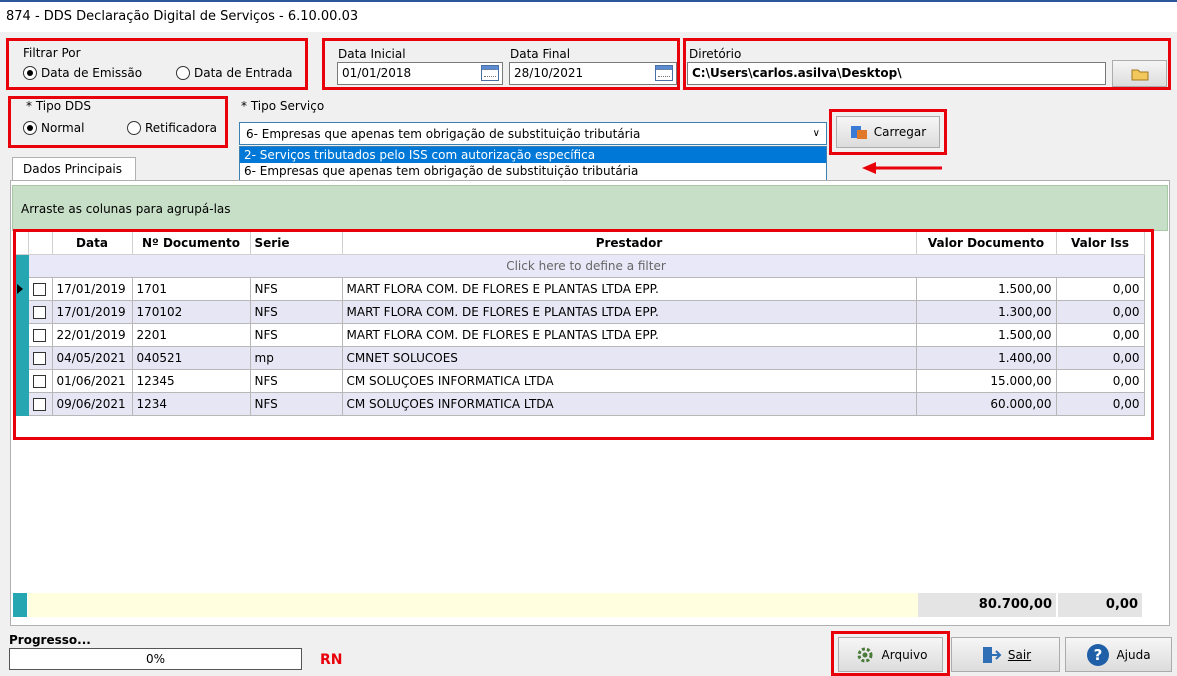 The image size is (1177, 676). I want to click on cell-data: 04/05/2021, so click(92, 358).